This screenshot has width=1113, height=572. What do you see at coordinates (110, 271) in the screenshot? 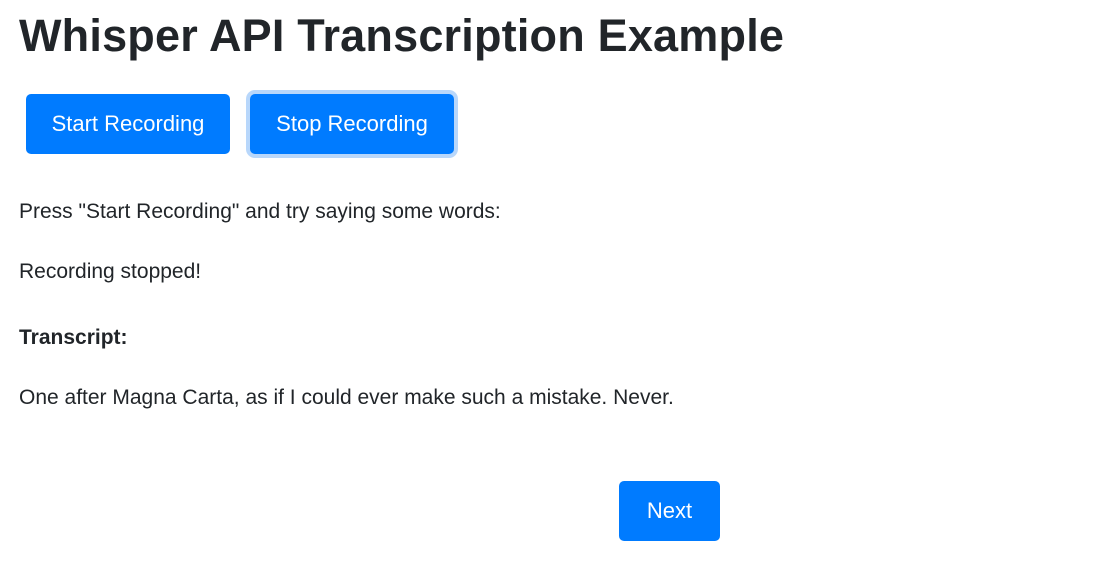
I see `recording-status: Recording stopped!` at bounding box center [110, 271].